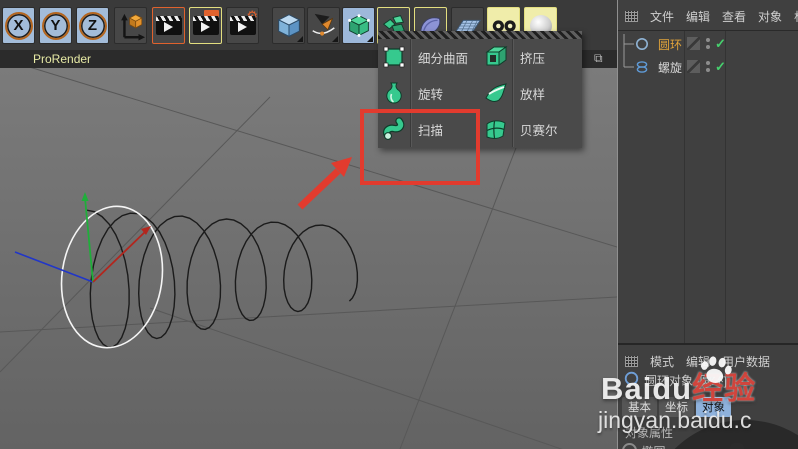  What do you see at coordinates (629, 446) in the screenshot?
I see `radio-icon` at bounding box center [629, 446].